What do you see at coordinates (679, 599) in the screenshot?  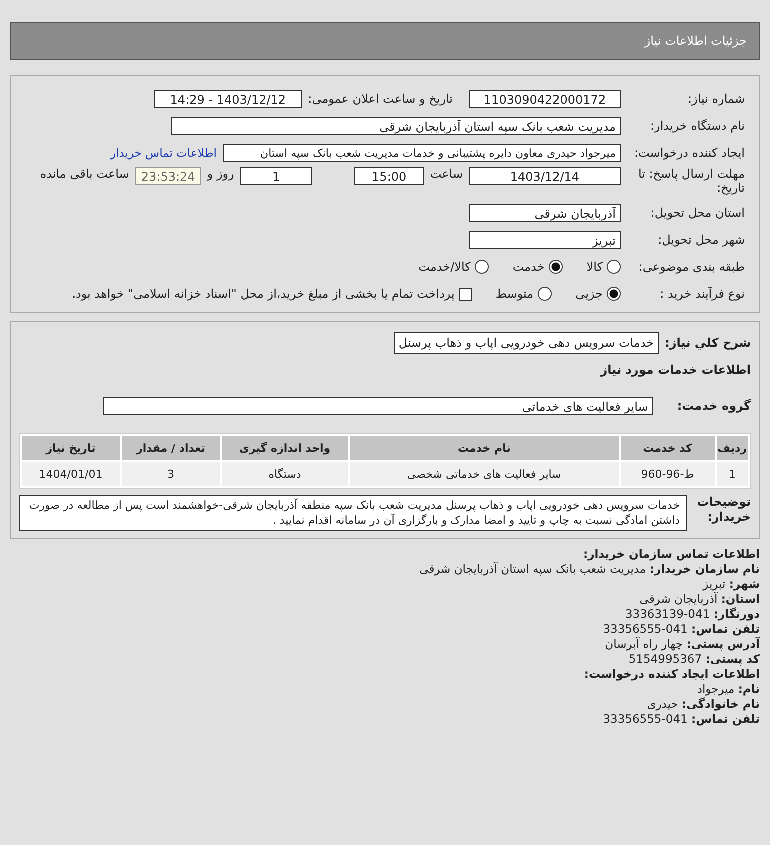 I see `contact-value: آذربایجان شرقی` at bounding box center [679, 599].